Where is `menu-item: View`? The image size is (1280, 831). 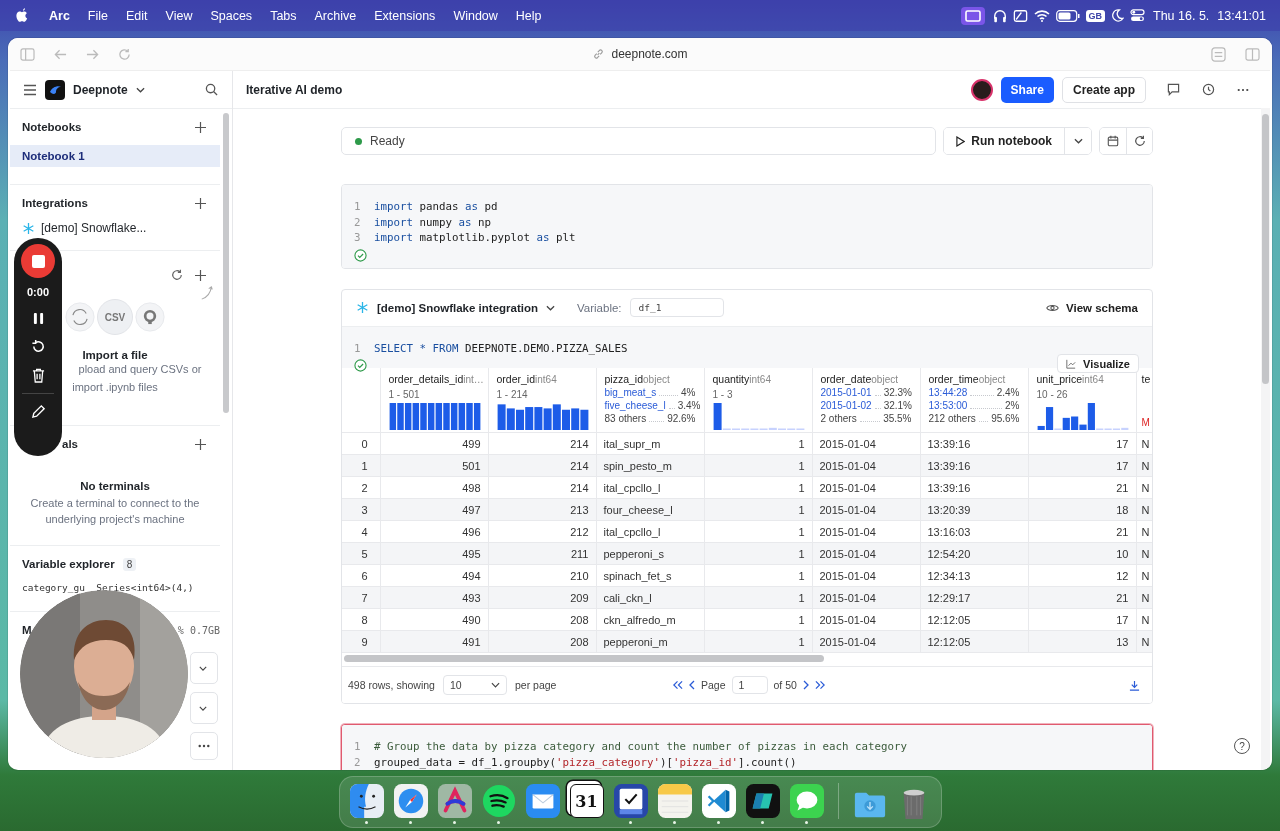 menu-item: View is located at coordinates (179, 15).